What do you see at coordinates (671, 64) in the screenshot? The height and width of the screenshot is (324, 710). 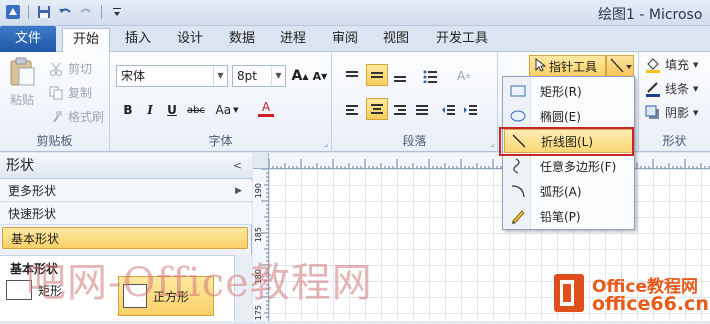 I see `fill-button: 填充 ▼` at bounding box center [671, 64].